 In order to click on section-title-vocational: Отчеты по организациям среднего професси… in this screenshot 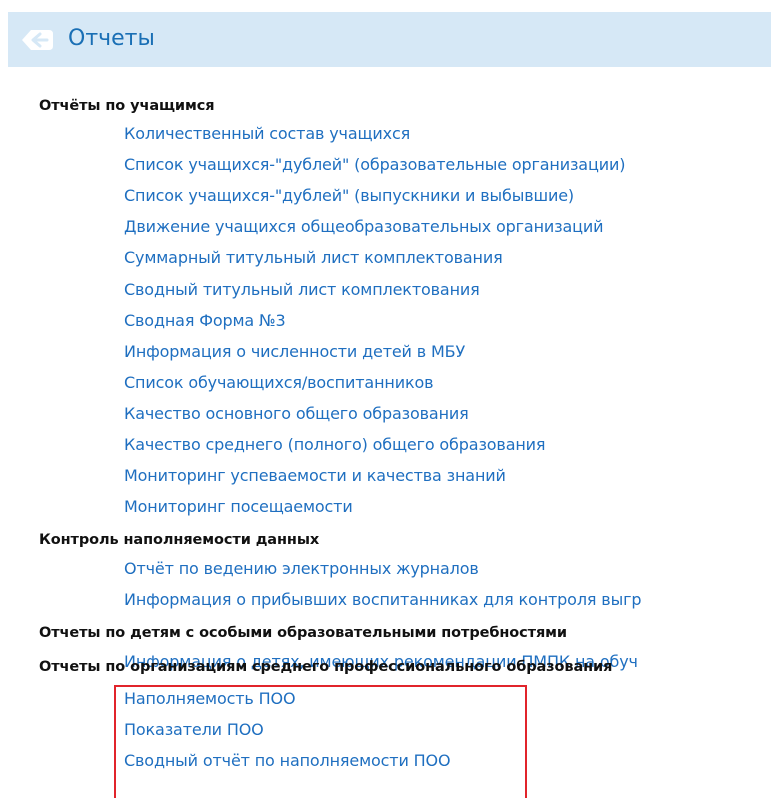, I will do `click(326, 667)`.